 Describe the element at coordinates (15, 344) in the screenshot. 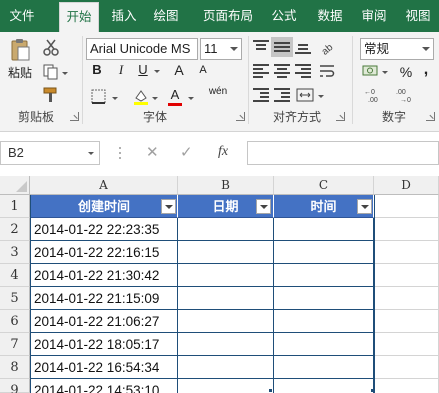

I see `row-header: 7` at that location.